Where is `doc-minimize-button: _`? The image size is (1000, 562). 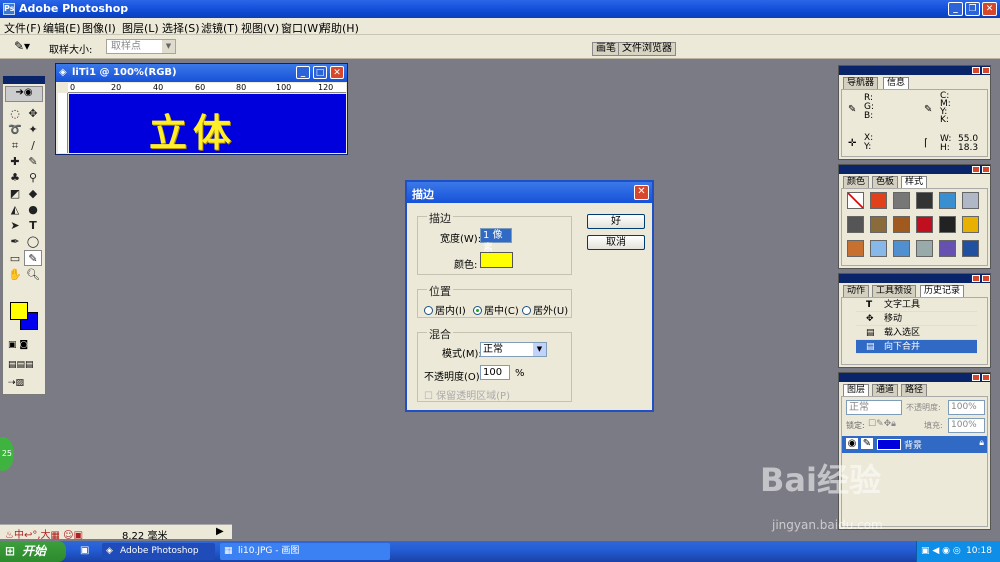 doc-minimize-button: _ is located at coordinates (303, 72).